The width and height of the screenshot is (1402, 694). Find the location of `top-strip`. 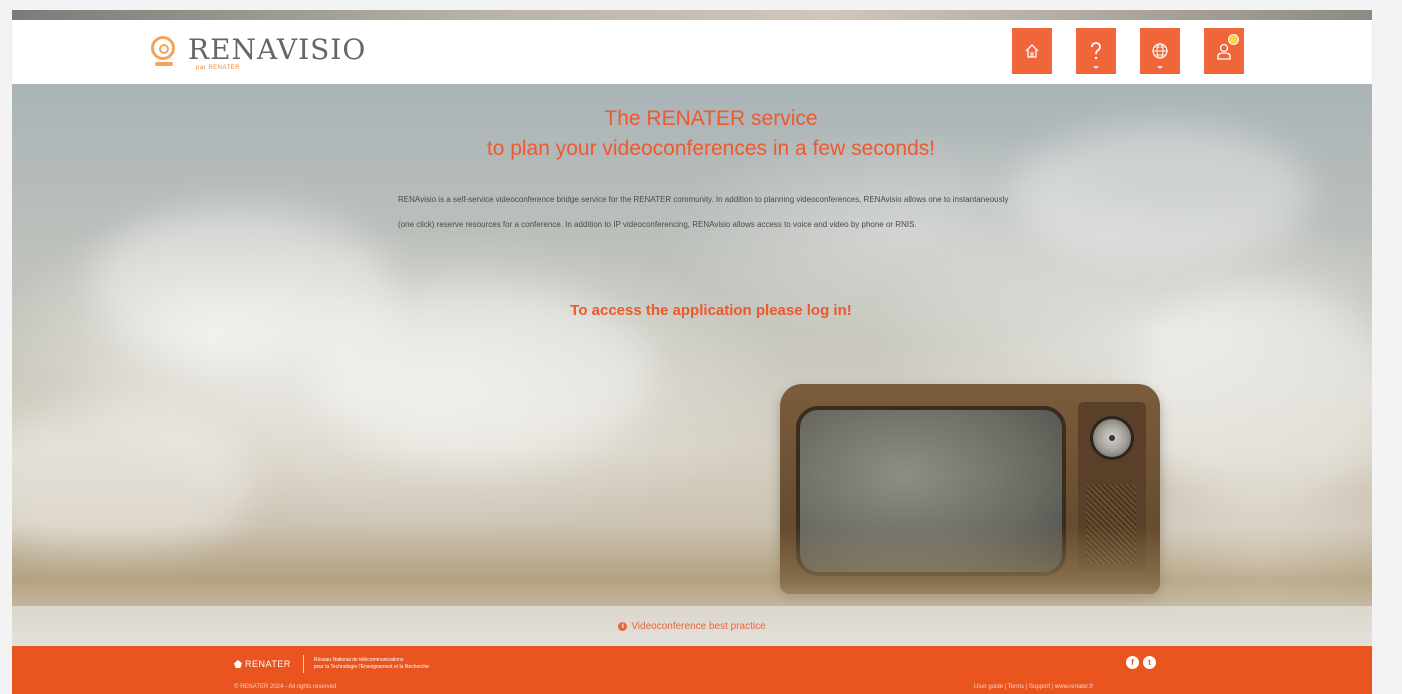

top-strip is located at coordinates (692, 15).